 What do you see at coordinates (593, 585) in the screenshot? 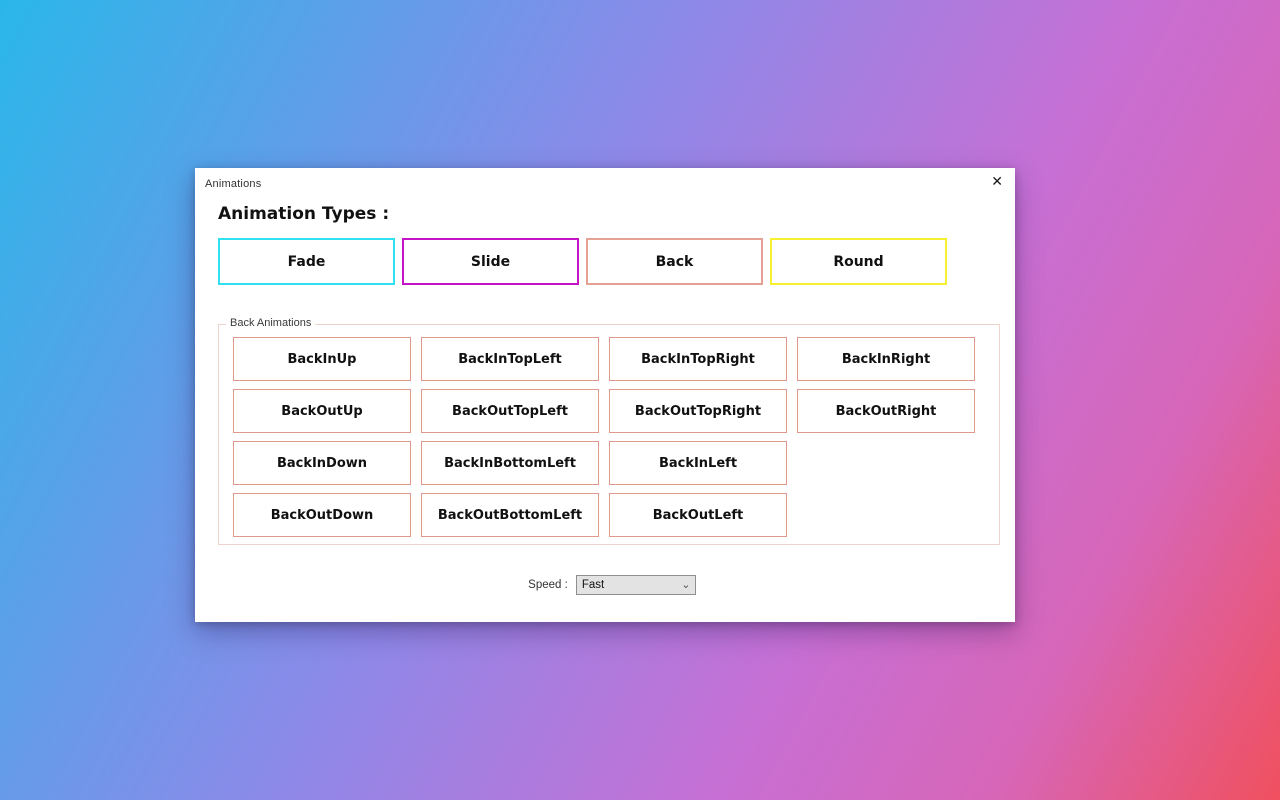
I see `speed-selected-value: Fast` at bounding box center [593, 585].